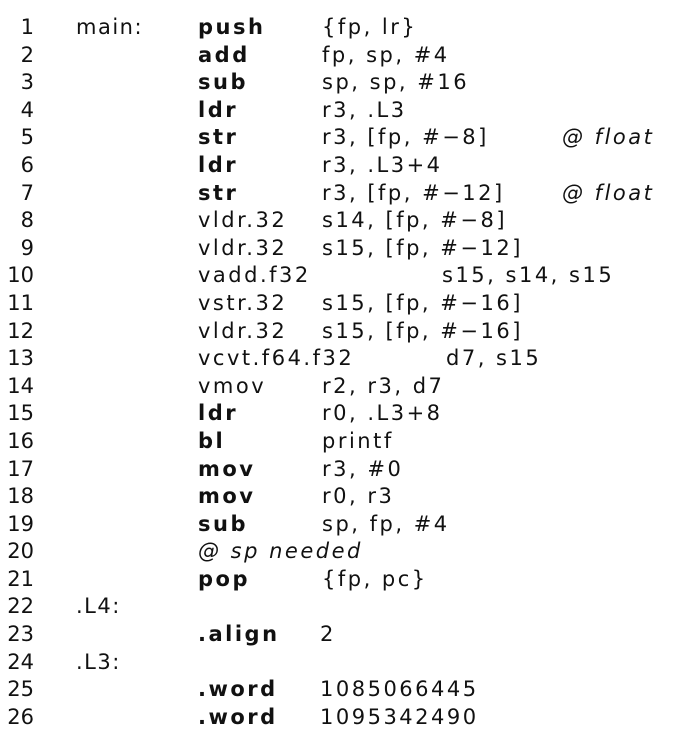 The width and height of the screenshot is (700, 750). Describe the element at coordinates (27, 164) in the screenshot. I see `line-number: 6` at that location.